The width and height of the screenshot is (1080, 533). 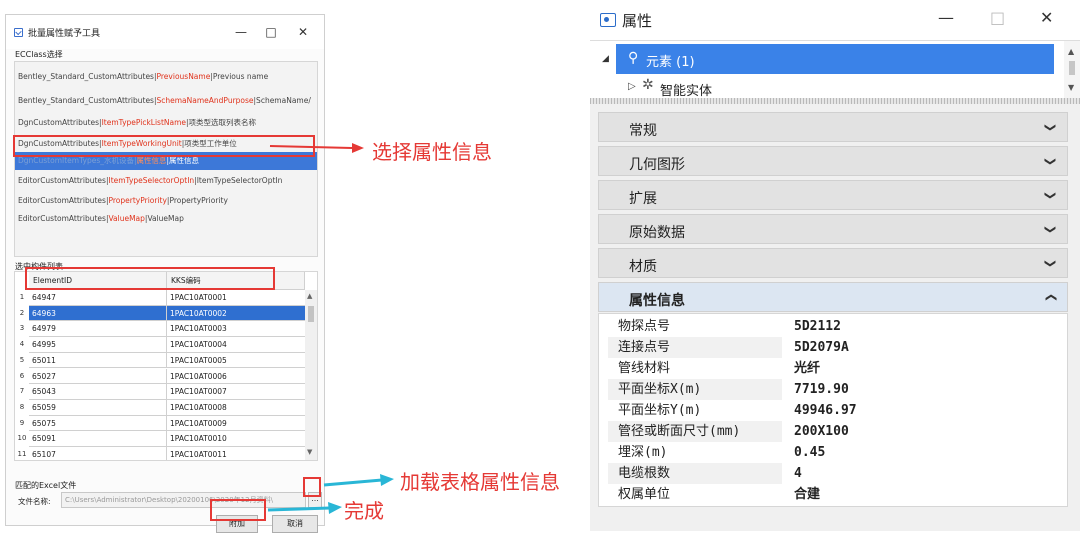 I want to click on property-value: 200X100, so click(x=920, y=431).